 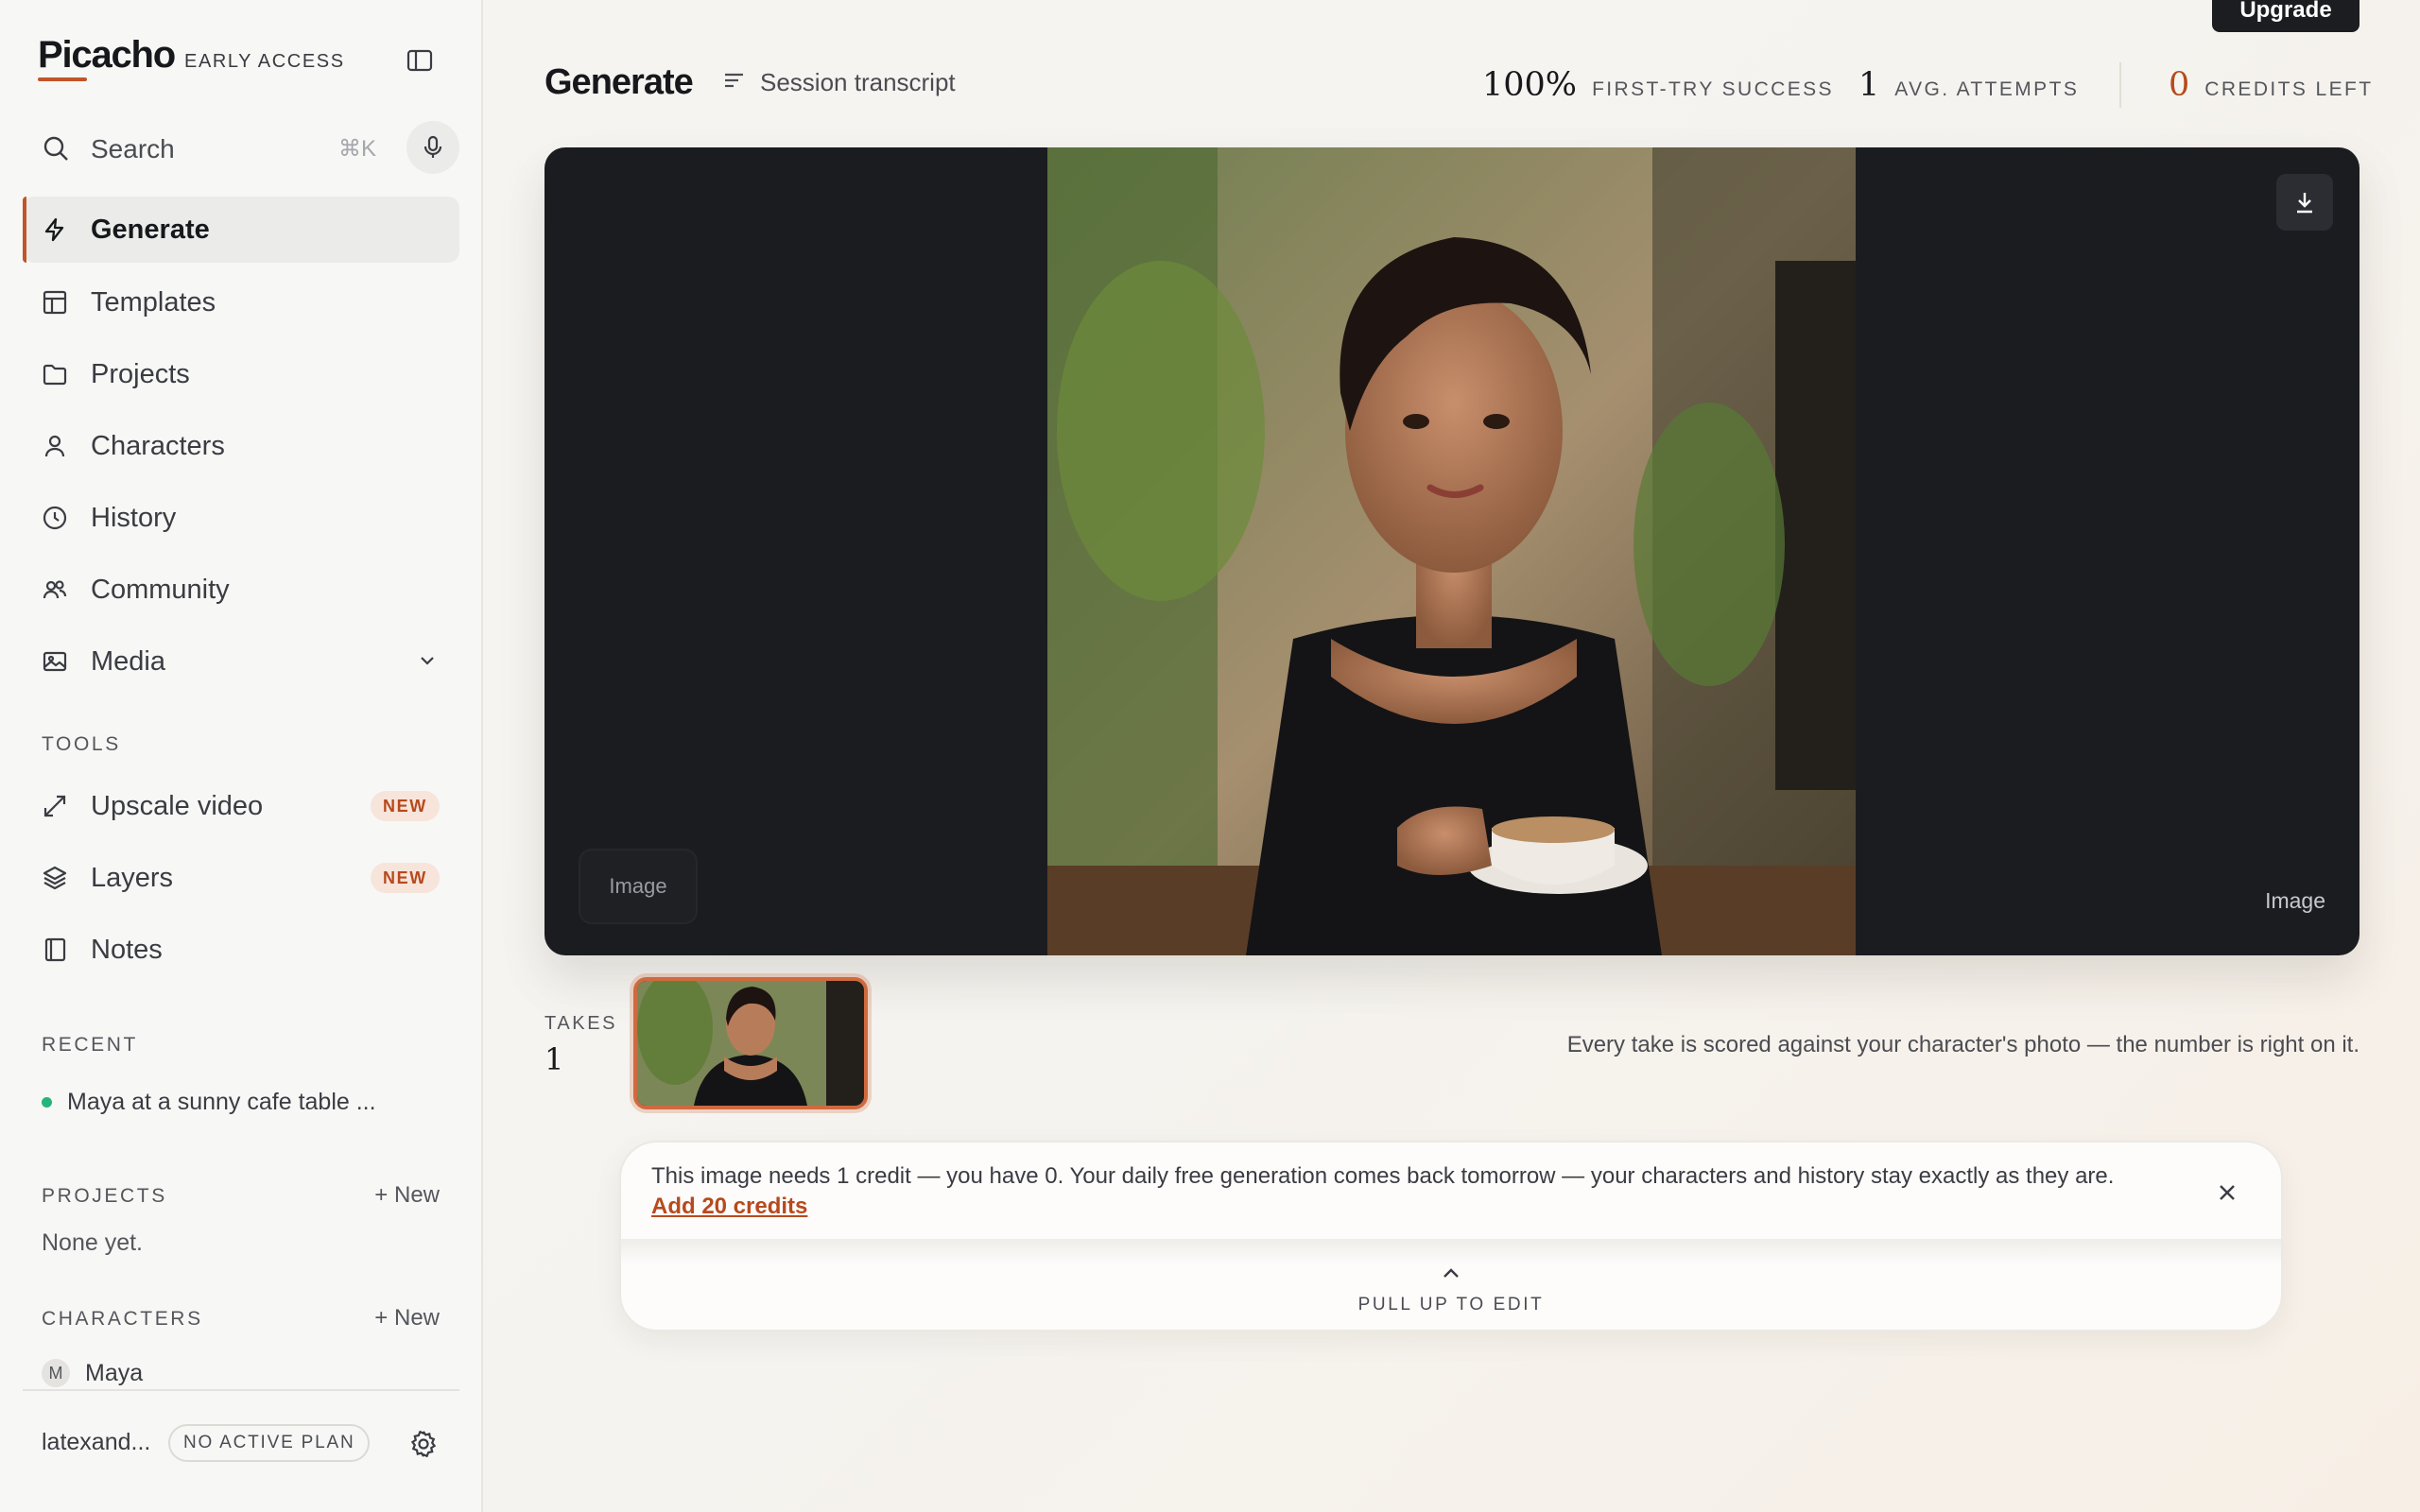 I want to click on brand: Picacho EARLY ACCESS, so click(x=191, y=55).